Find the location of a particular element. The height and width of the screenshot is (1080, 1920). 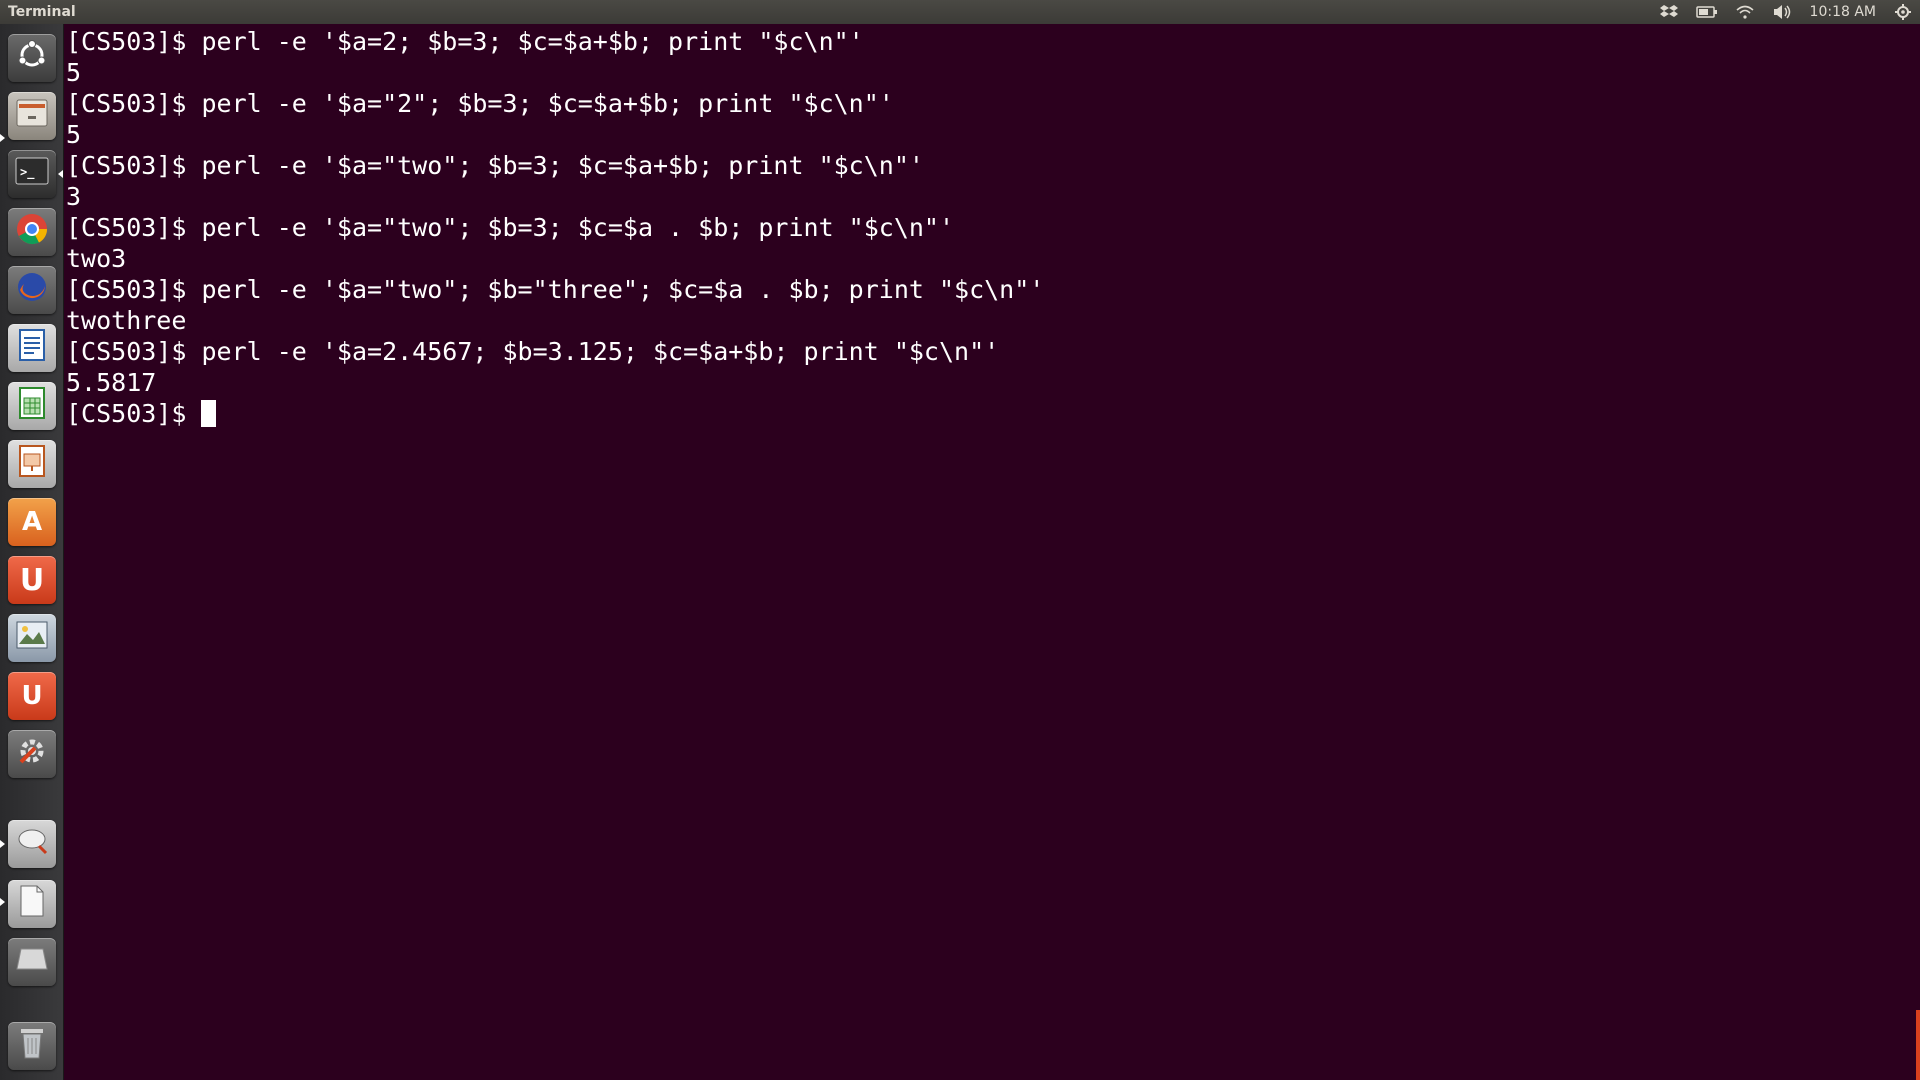

system-settings-icon is located at coordinates (32, 754).